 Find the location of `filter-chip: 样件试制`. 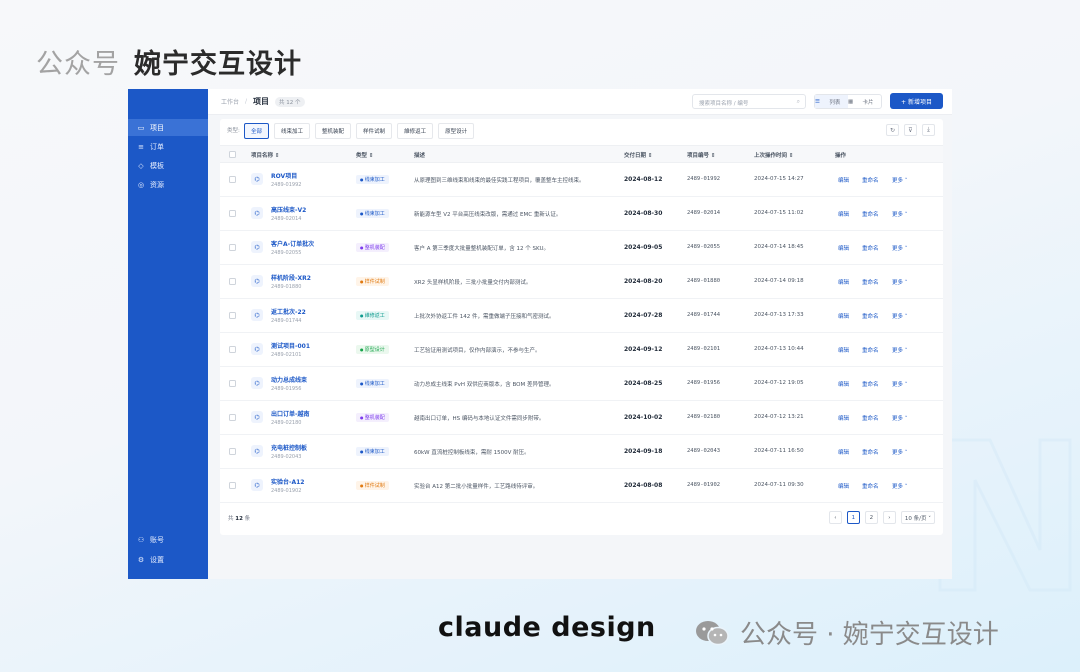

filter-chip: 样件试制 is located at coordinates (374, 131).